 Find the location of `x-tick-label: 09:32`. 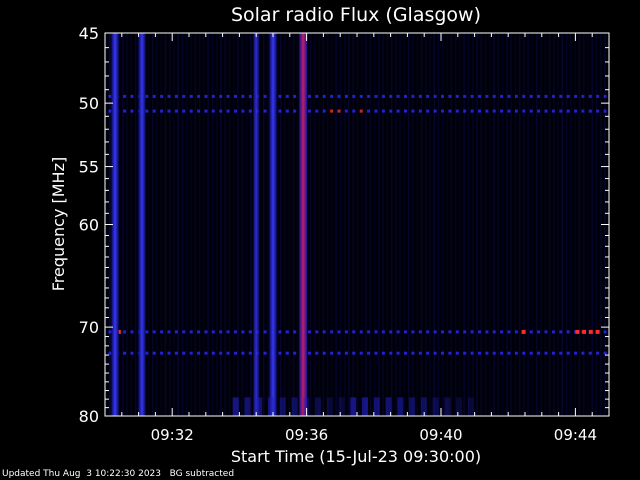

x-tick-label: 09:32 is located at coordinates (172, 435).